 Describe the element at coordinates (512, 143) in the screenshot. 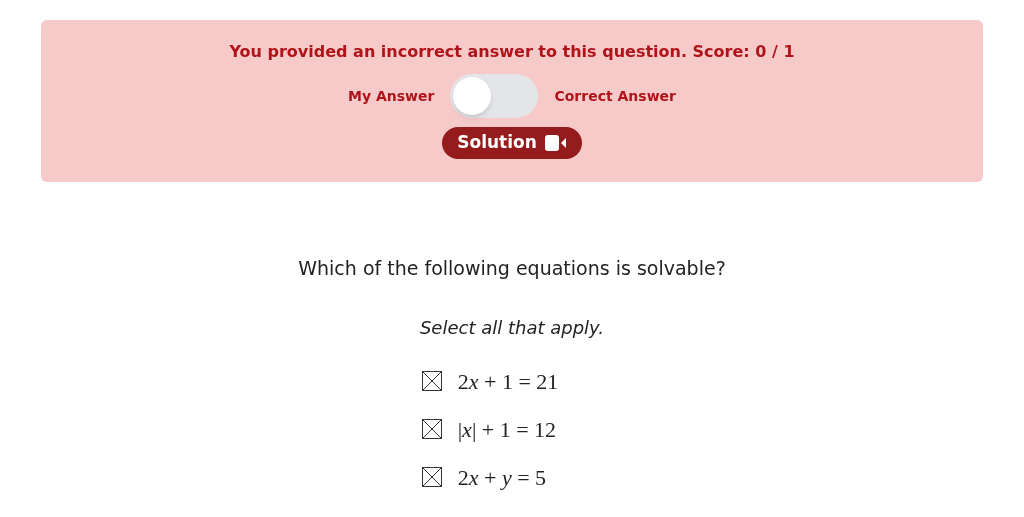

I see `solution-button: Solution` at that location.